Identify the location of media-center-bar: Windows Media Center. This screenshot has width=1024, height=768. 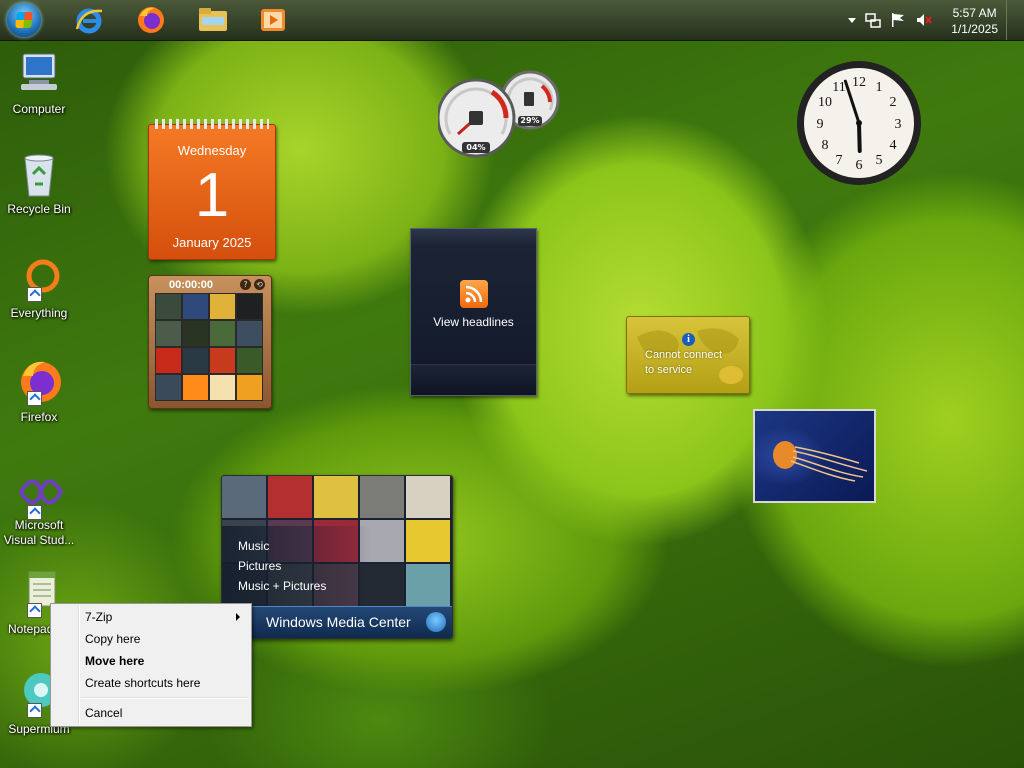
(337, 622).